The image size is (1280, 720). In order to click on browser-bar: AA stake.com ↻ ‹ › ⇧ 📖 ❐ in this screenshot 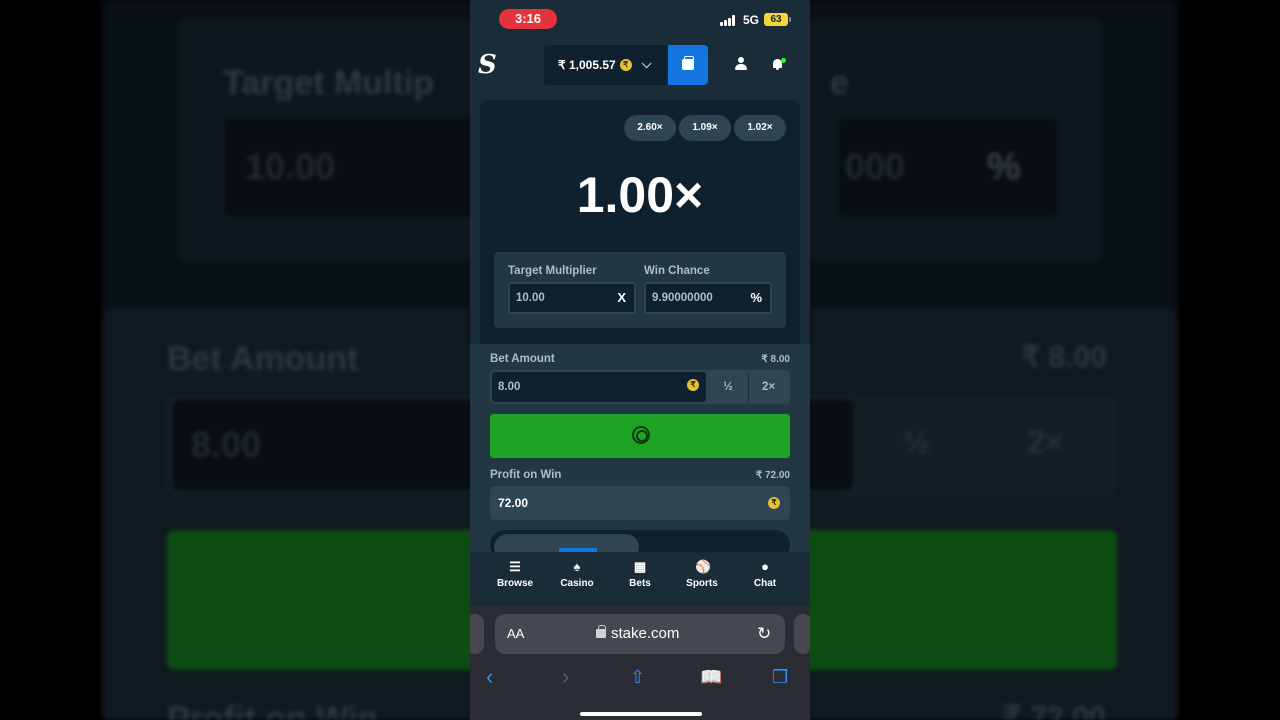, I will do `click(640, 663)`.